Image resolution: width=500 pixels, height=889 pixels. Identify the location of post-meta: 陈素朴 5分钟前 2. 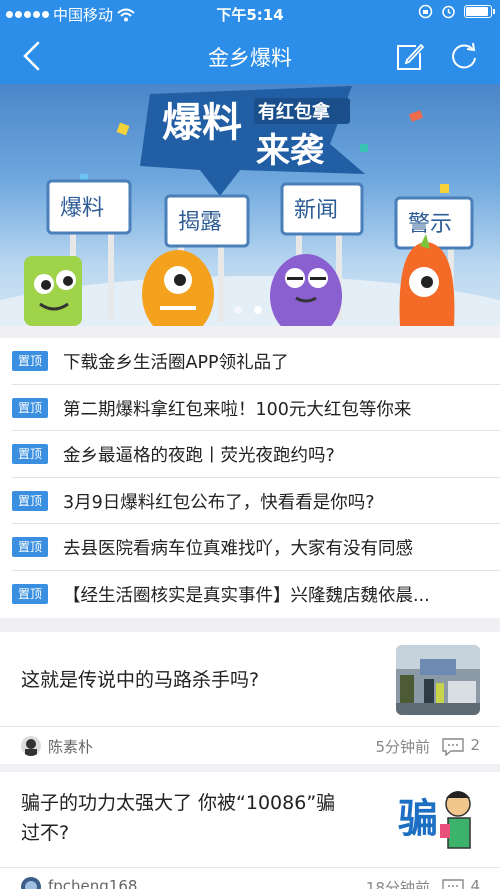
(250, 745).